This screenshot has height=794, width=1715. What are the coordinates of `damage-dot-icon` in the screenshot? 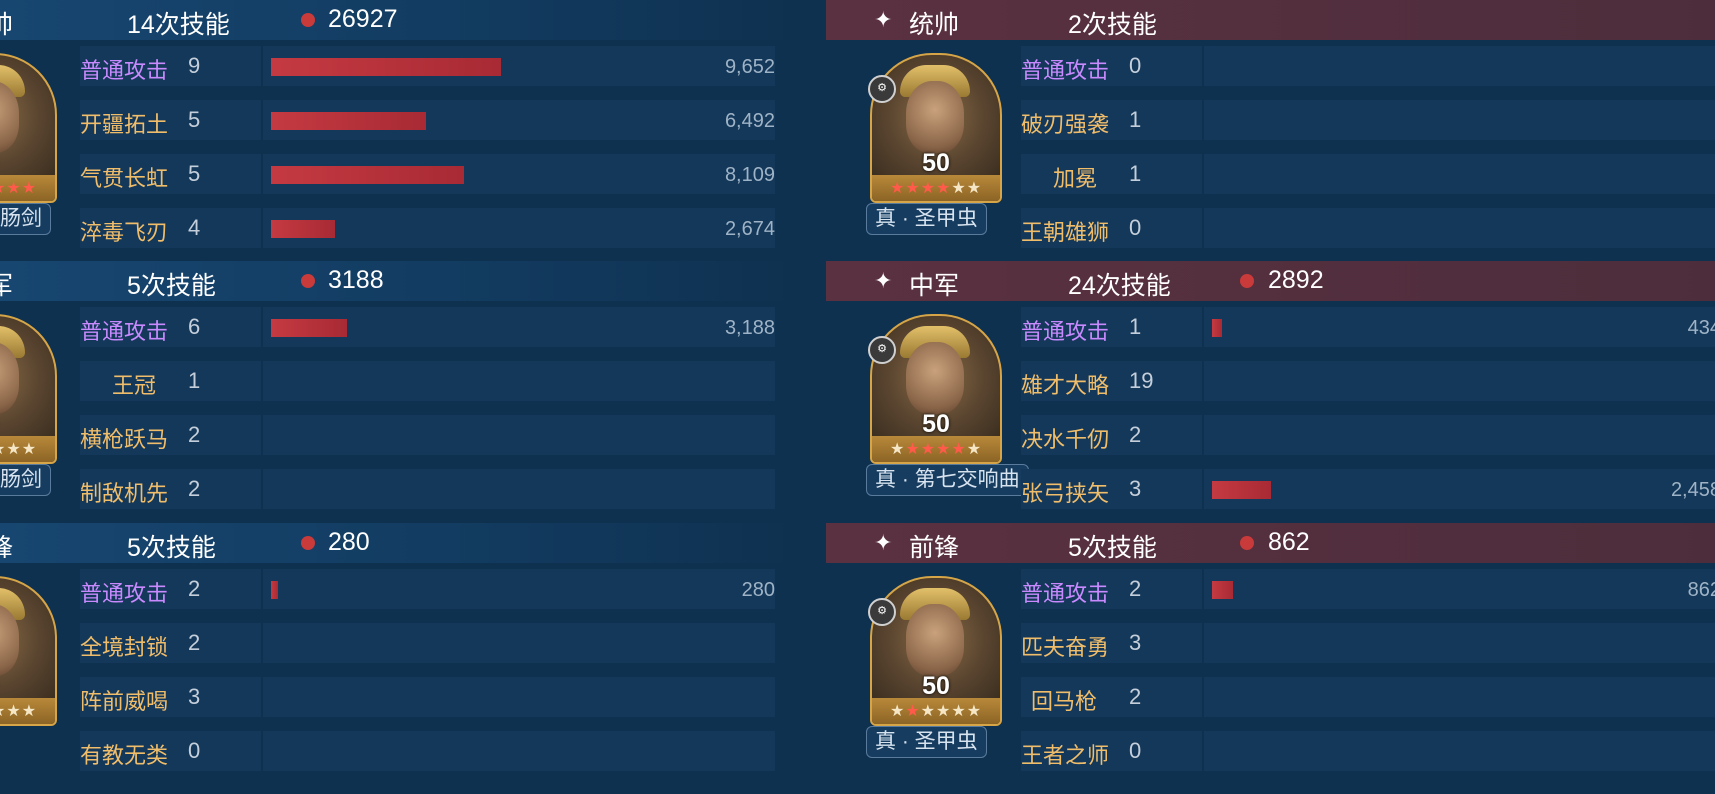 It's located at (1247, 543).